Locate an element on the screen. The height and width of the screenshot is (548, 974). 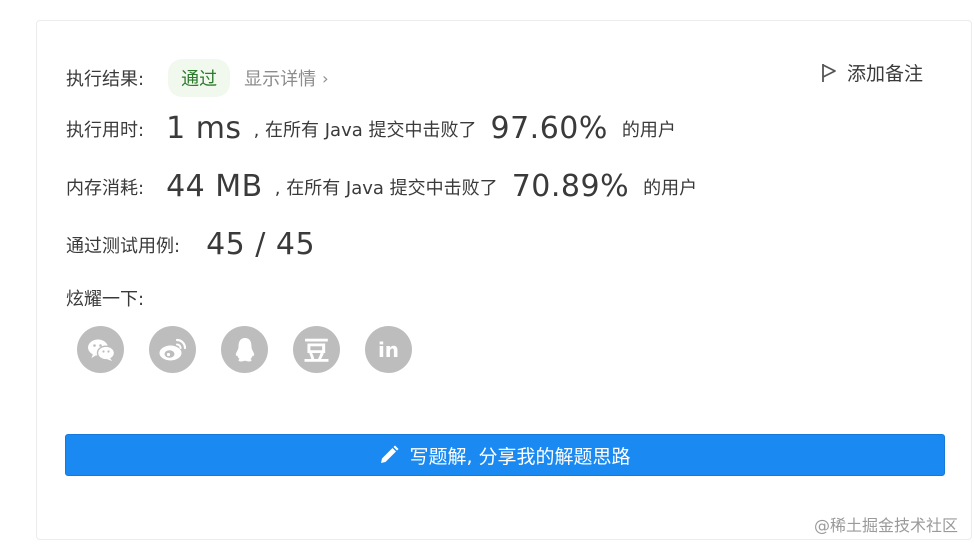
share-buttons: 豆 in is located at coordinates (244, 349).